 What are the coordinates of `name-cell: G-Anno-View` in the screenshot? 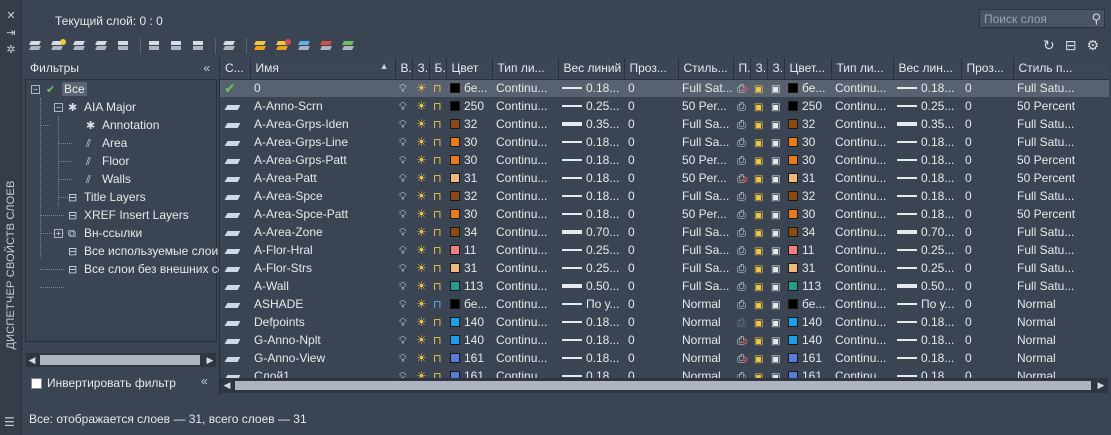 It's located at (322, 358).